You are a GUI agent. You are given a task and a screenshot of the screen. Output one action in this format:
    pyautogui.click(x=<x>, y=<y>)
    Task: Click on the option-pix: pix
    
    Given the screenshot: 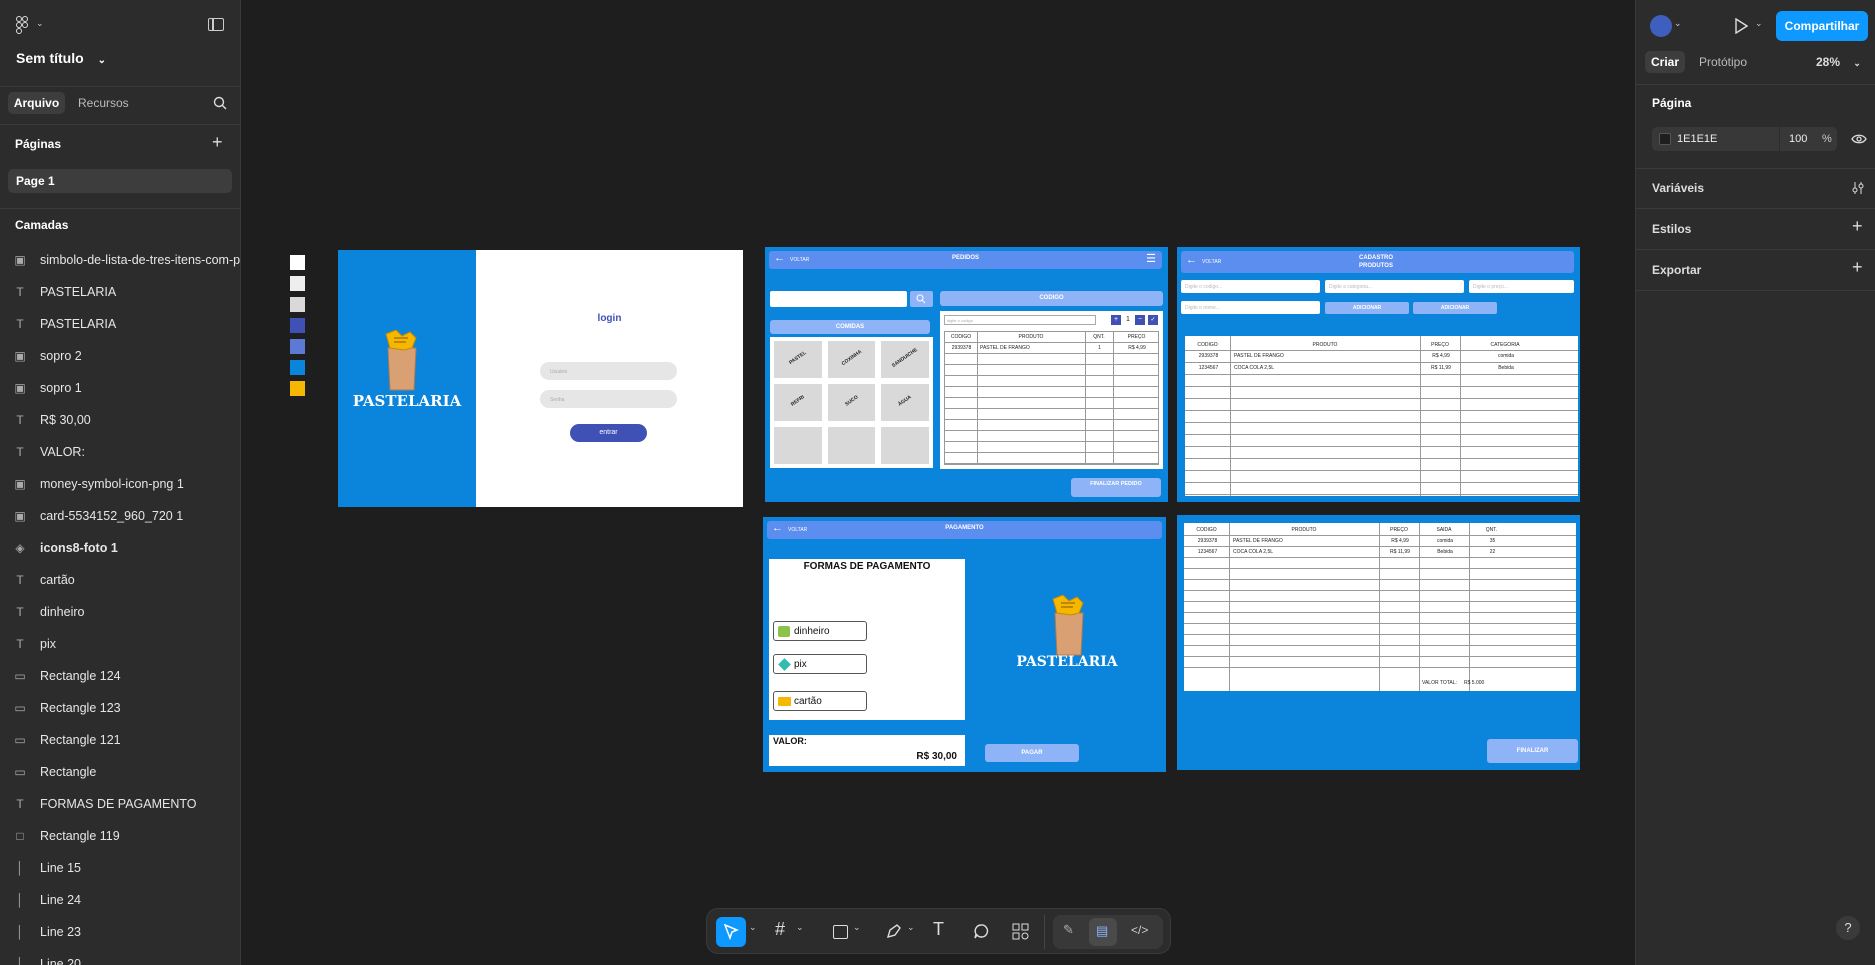 What is the action you would take?
    pyautogui.click(x=820, y=664)
    